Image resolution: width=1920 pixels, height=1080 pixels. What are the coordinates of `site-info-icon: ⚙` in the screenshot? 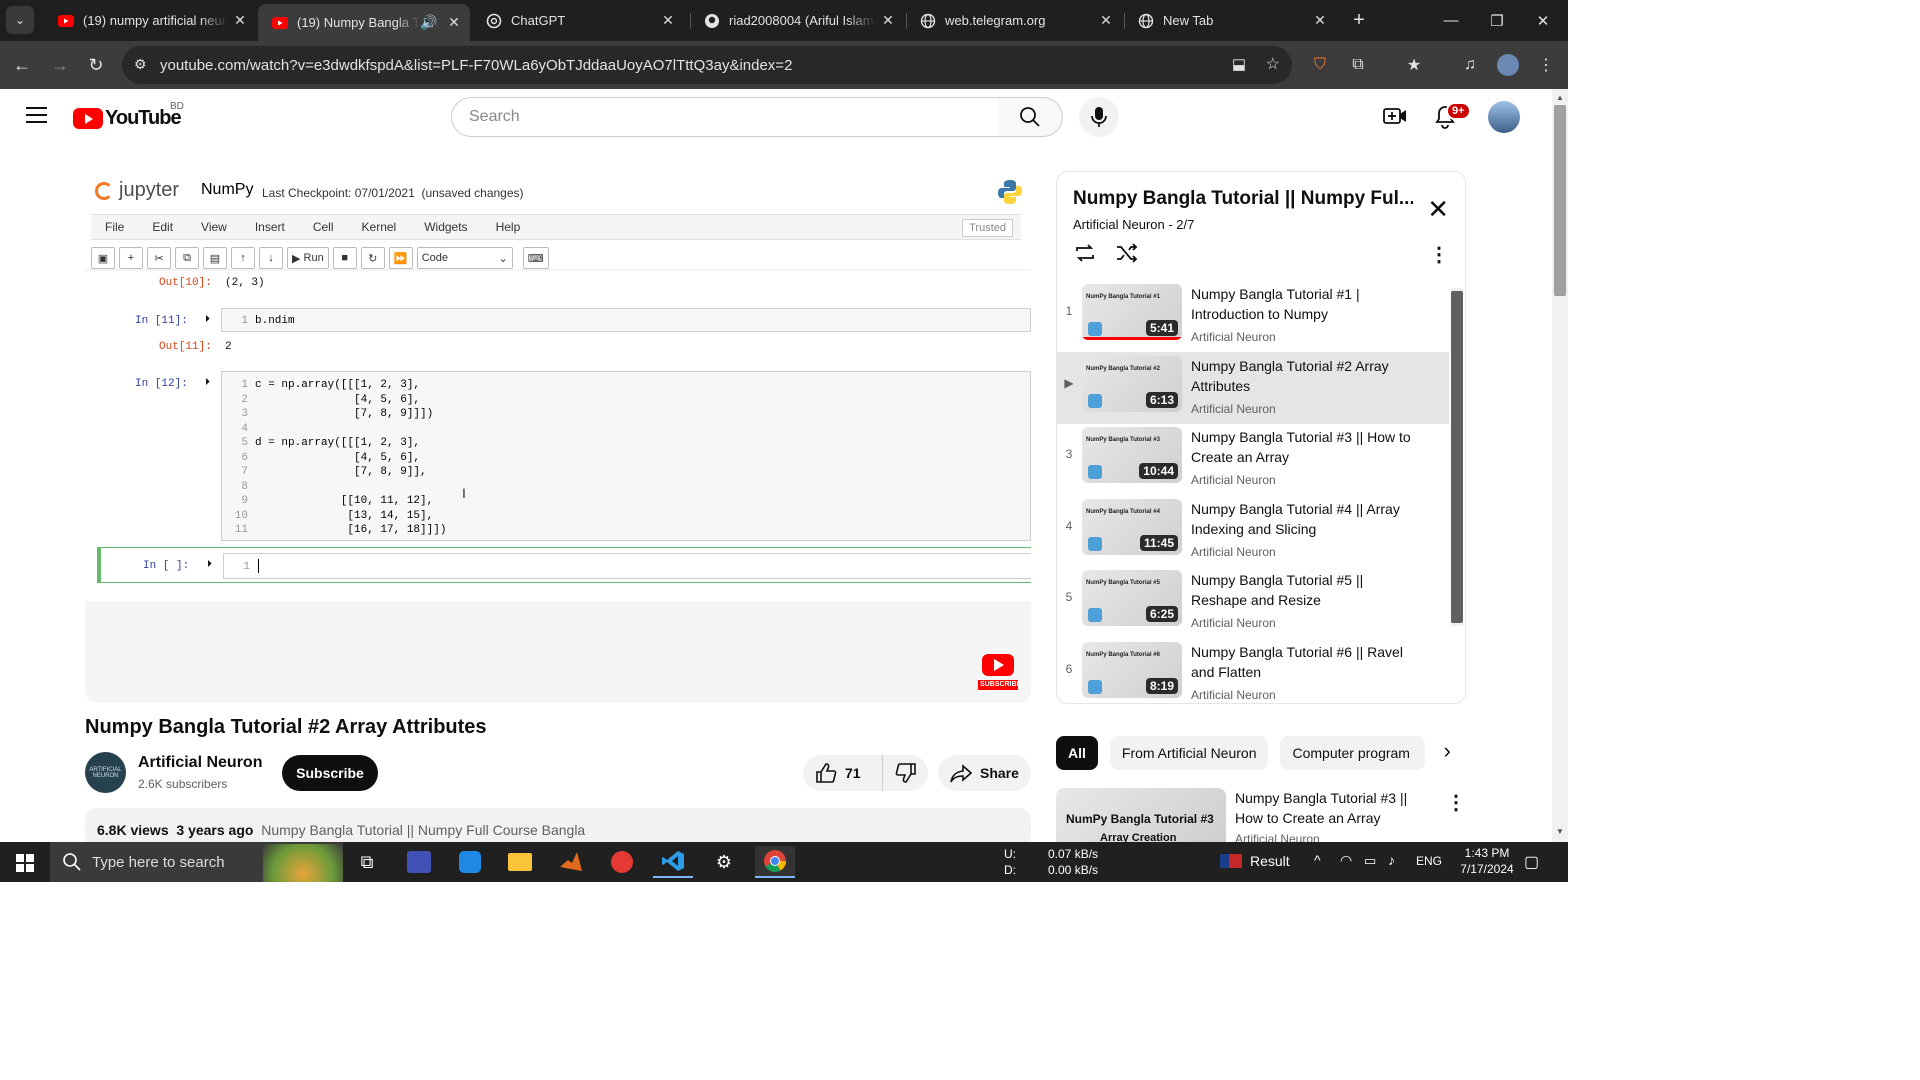 It's located at (140, 64).